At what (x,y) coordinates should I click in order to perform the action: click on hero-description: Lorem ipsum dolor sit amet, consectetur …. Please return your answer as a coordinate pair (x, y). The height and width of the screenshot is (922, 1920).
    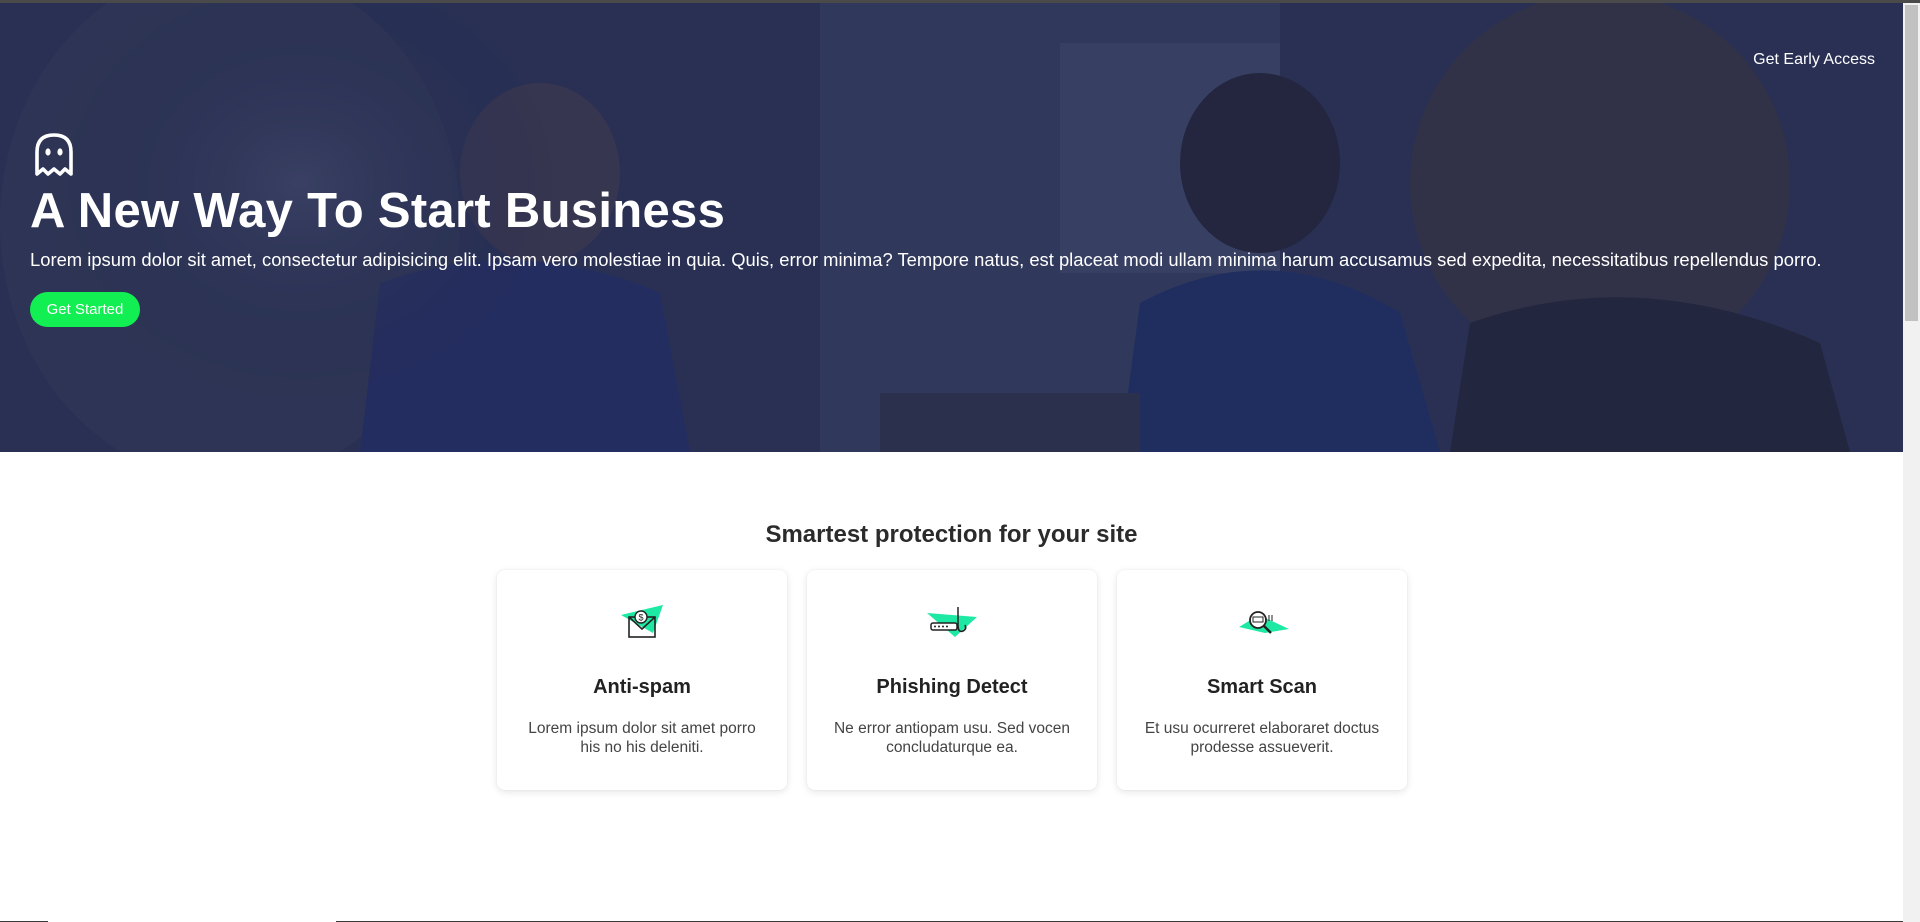
    Looking at the image, I should click on (926, 259).